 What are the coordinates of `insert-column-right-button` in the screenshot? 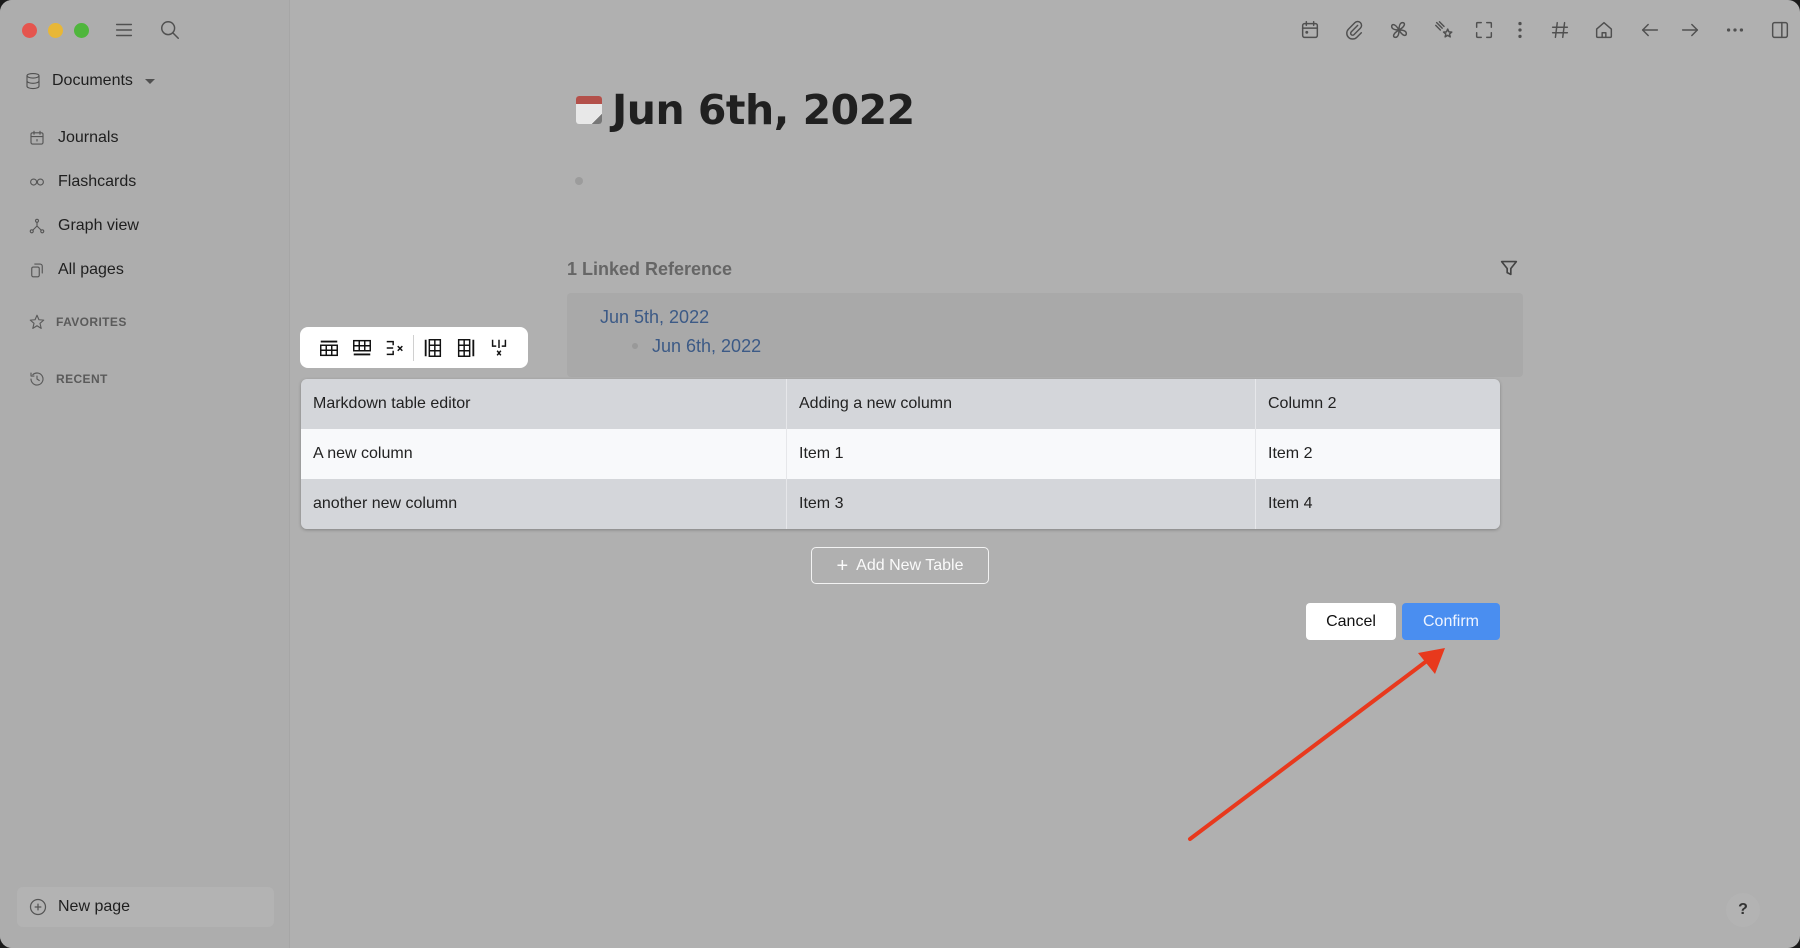 It's located at (465, 348).